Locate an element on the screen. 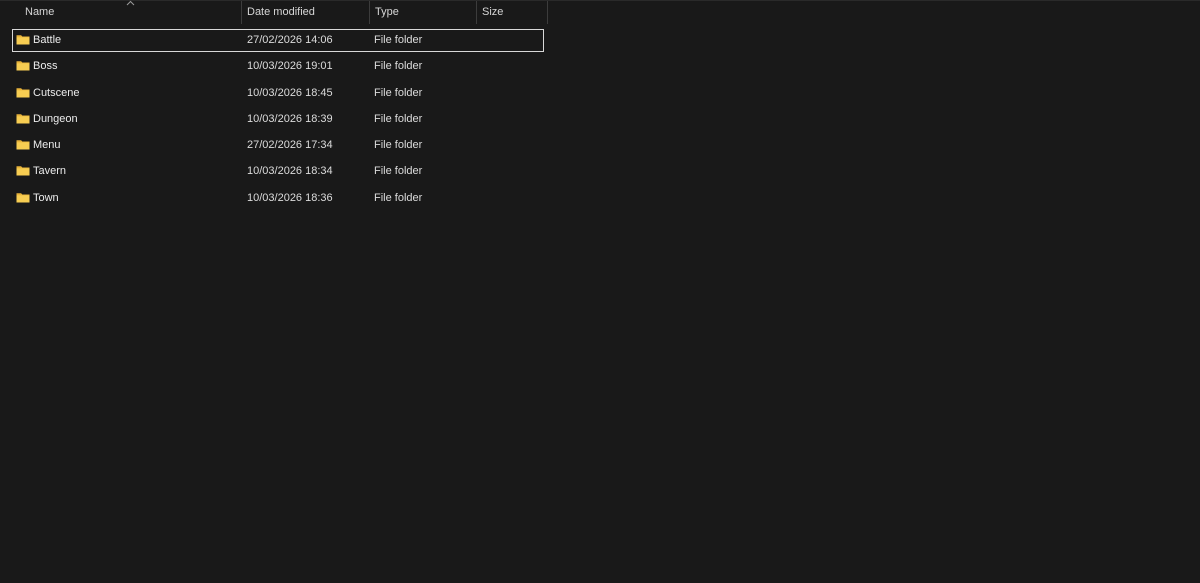  item-name: Boss is located at coordinates (45, 66).